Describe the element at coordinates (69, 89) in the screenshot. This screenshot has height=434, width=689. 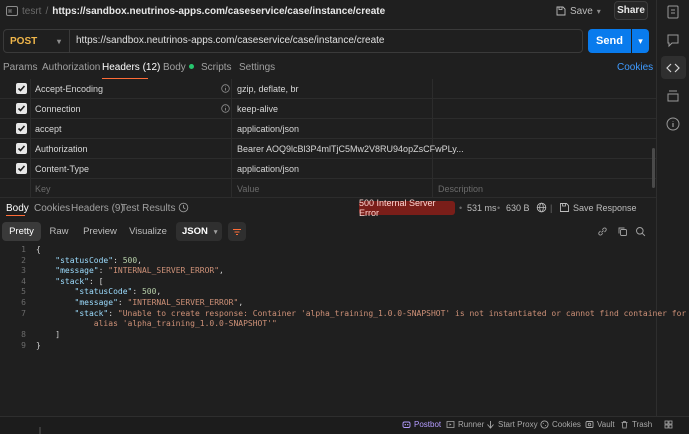
I see `header-key: Accept-Encoding` at that location.